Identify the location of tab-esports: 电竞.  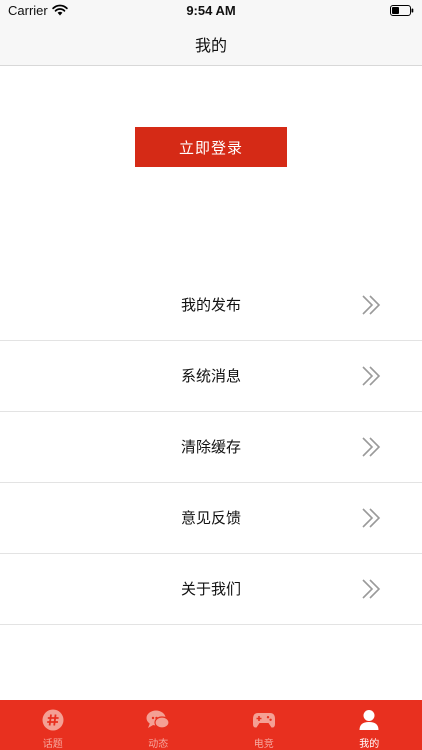
(264, 725).